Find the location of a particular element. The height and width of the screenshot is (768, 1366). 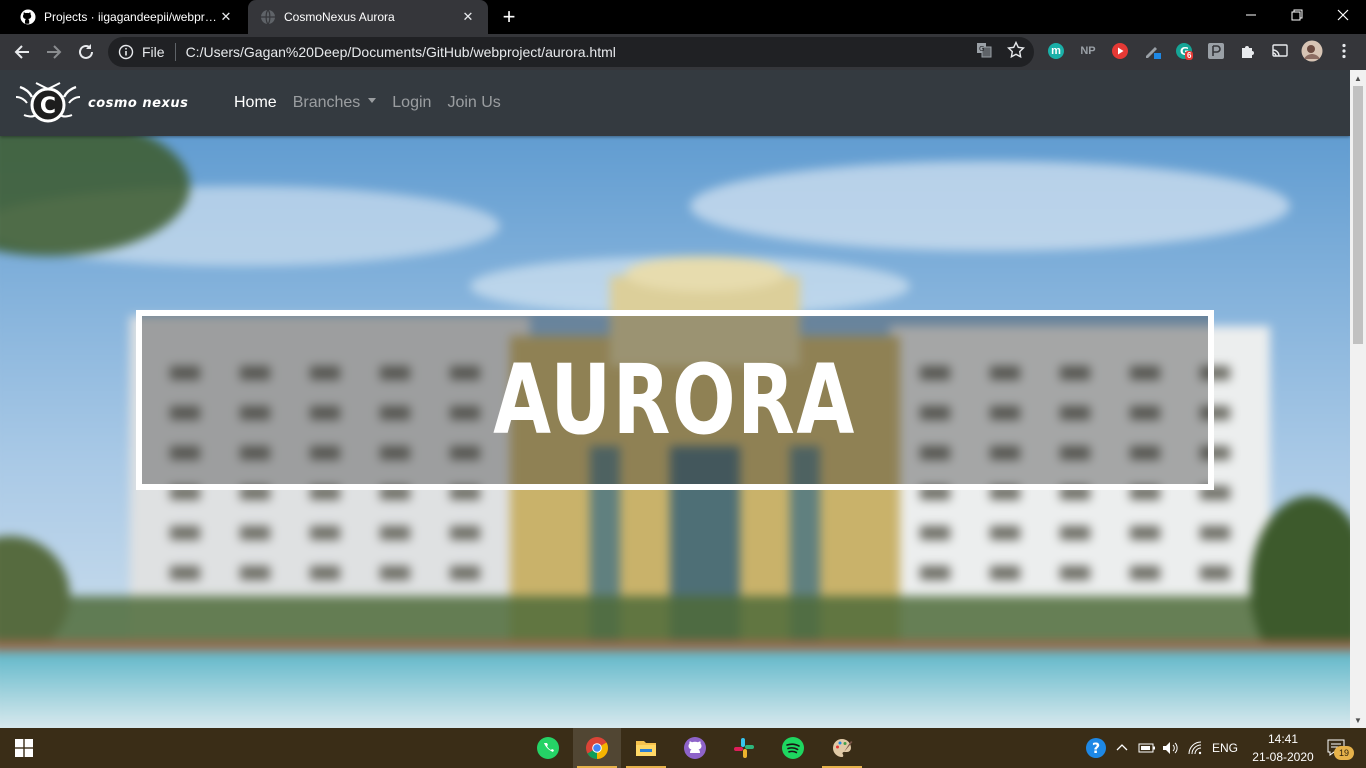

brand-logo: C cosmo nexus is located at coordinates (114, 103).